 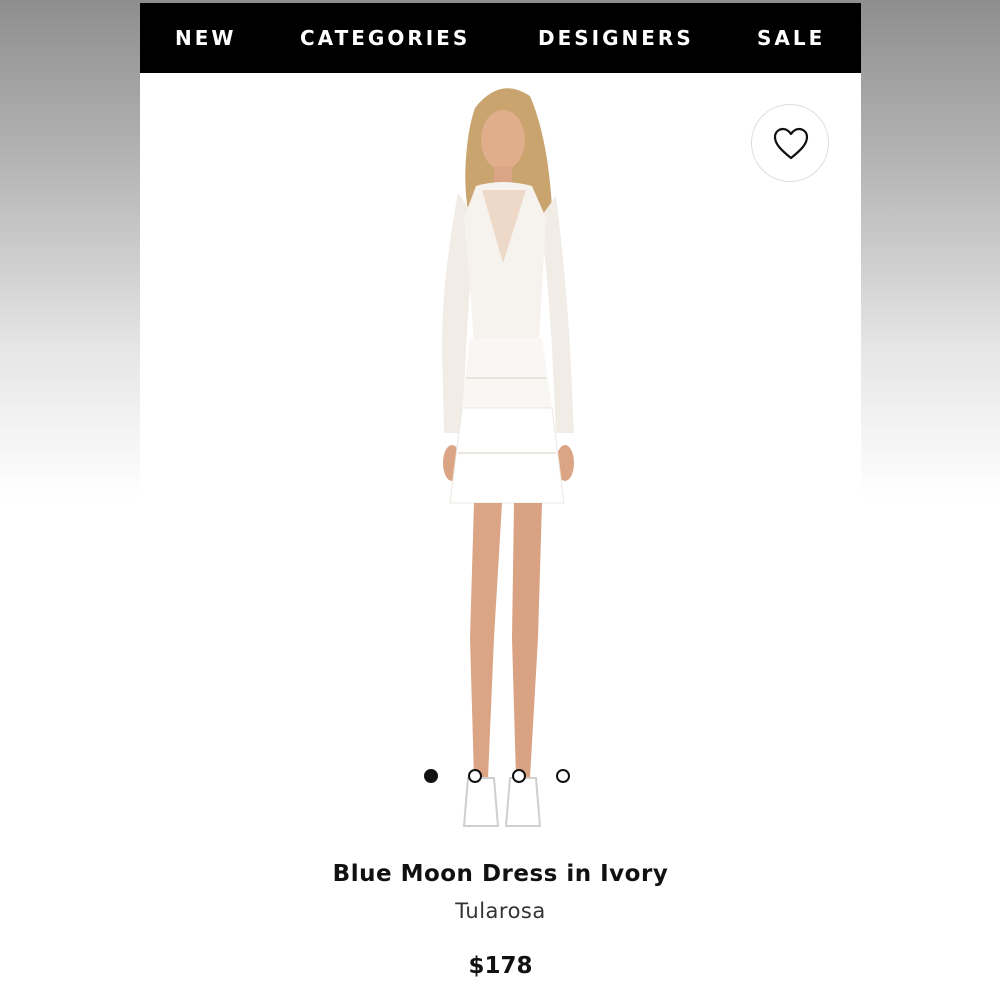 What do you see at coordinates (500, 966) in the screenshot?
I see `product-price: $178` at bounding box center [500, 966].